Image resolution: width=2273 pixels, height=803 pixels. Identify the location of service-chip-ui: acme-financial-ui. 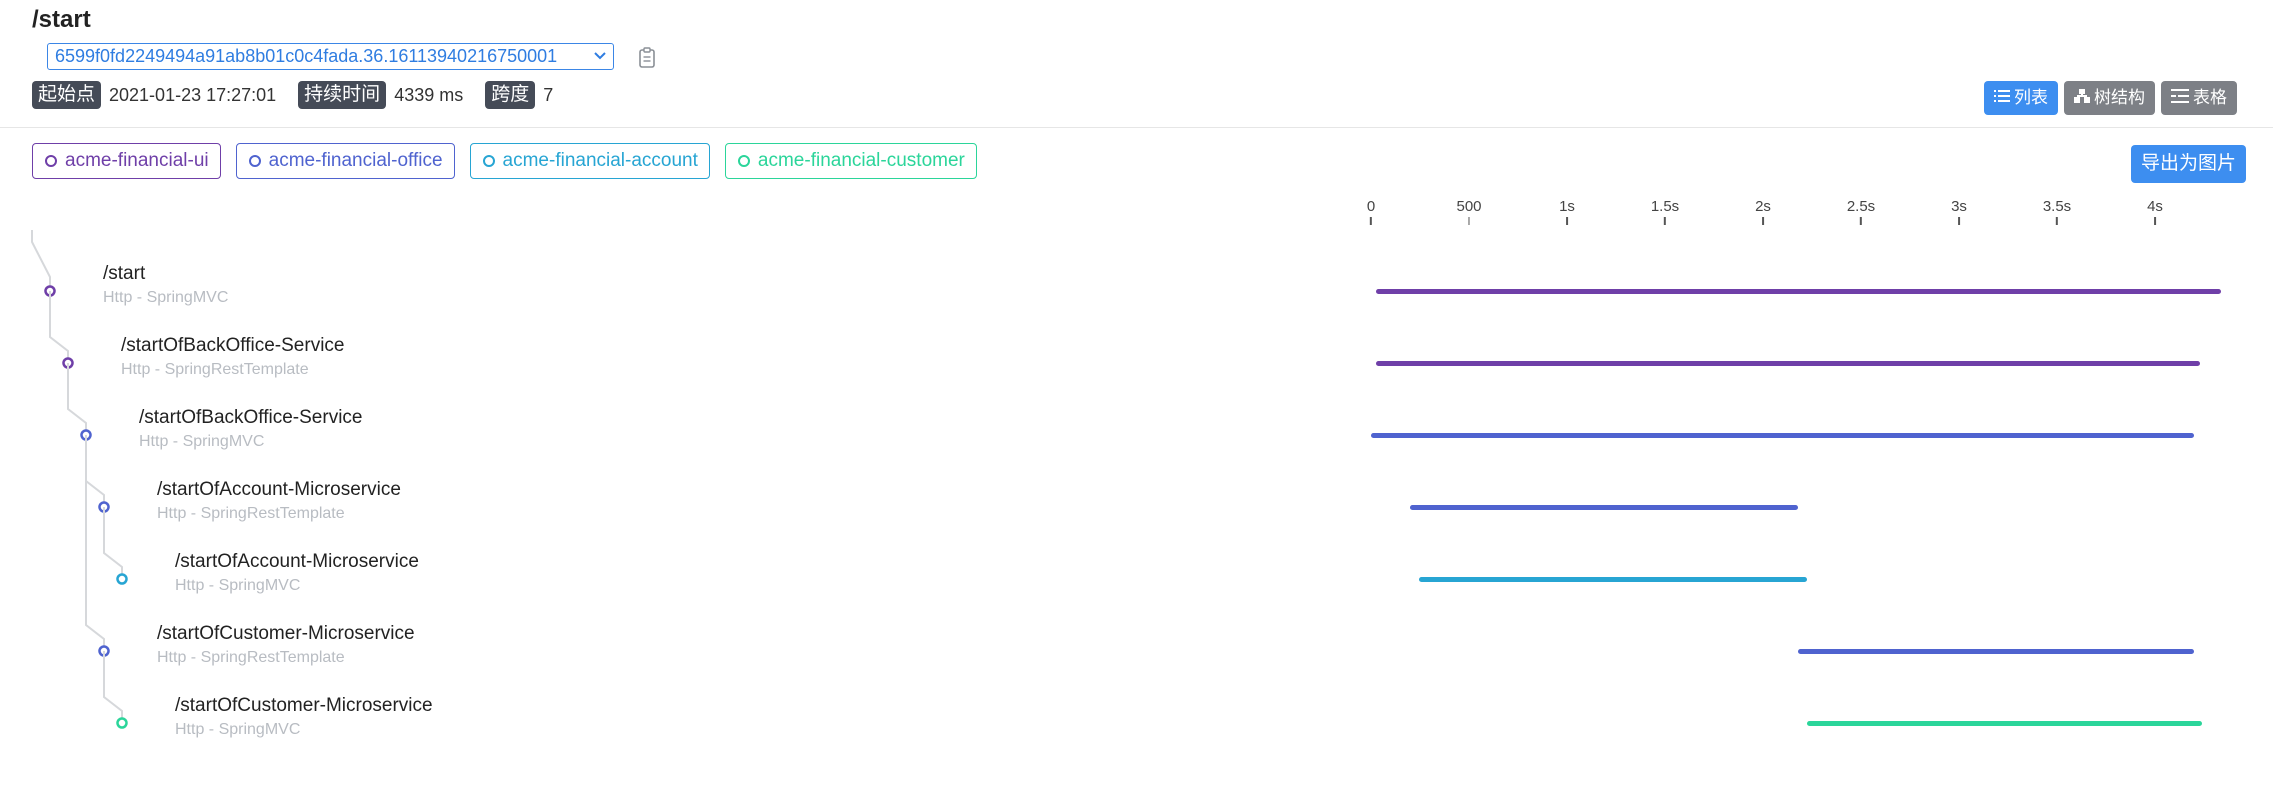
(126, 161).